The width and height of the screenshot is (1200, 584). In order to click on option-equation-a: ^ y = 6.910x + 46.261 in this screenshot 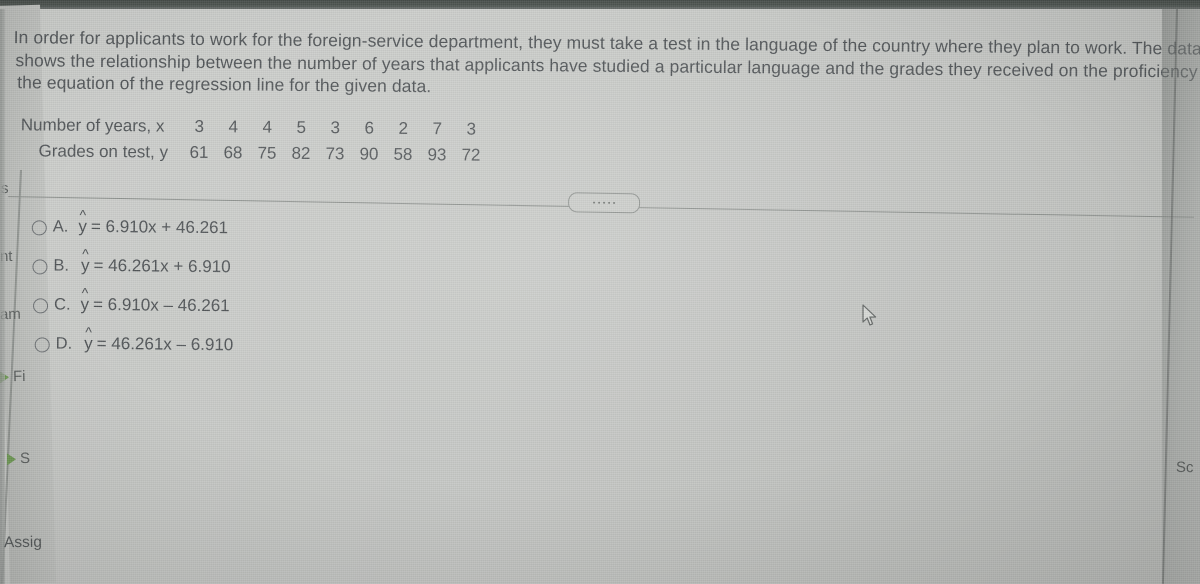, I will do `click(153, 222)`.